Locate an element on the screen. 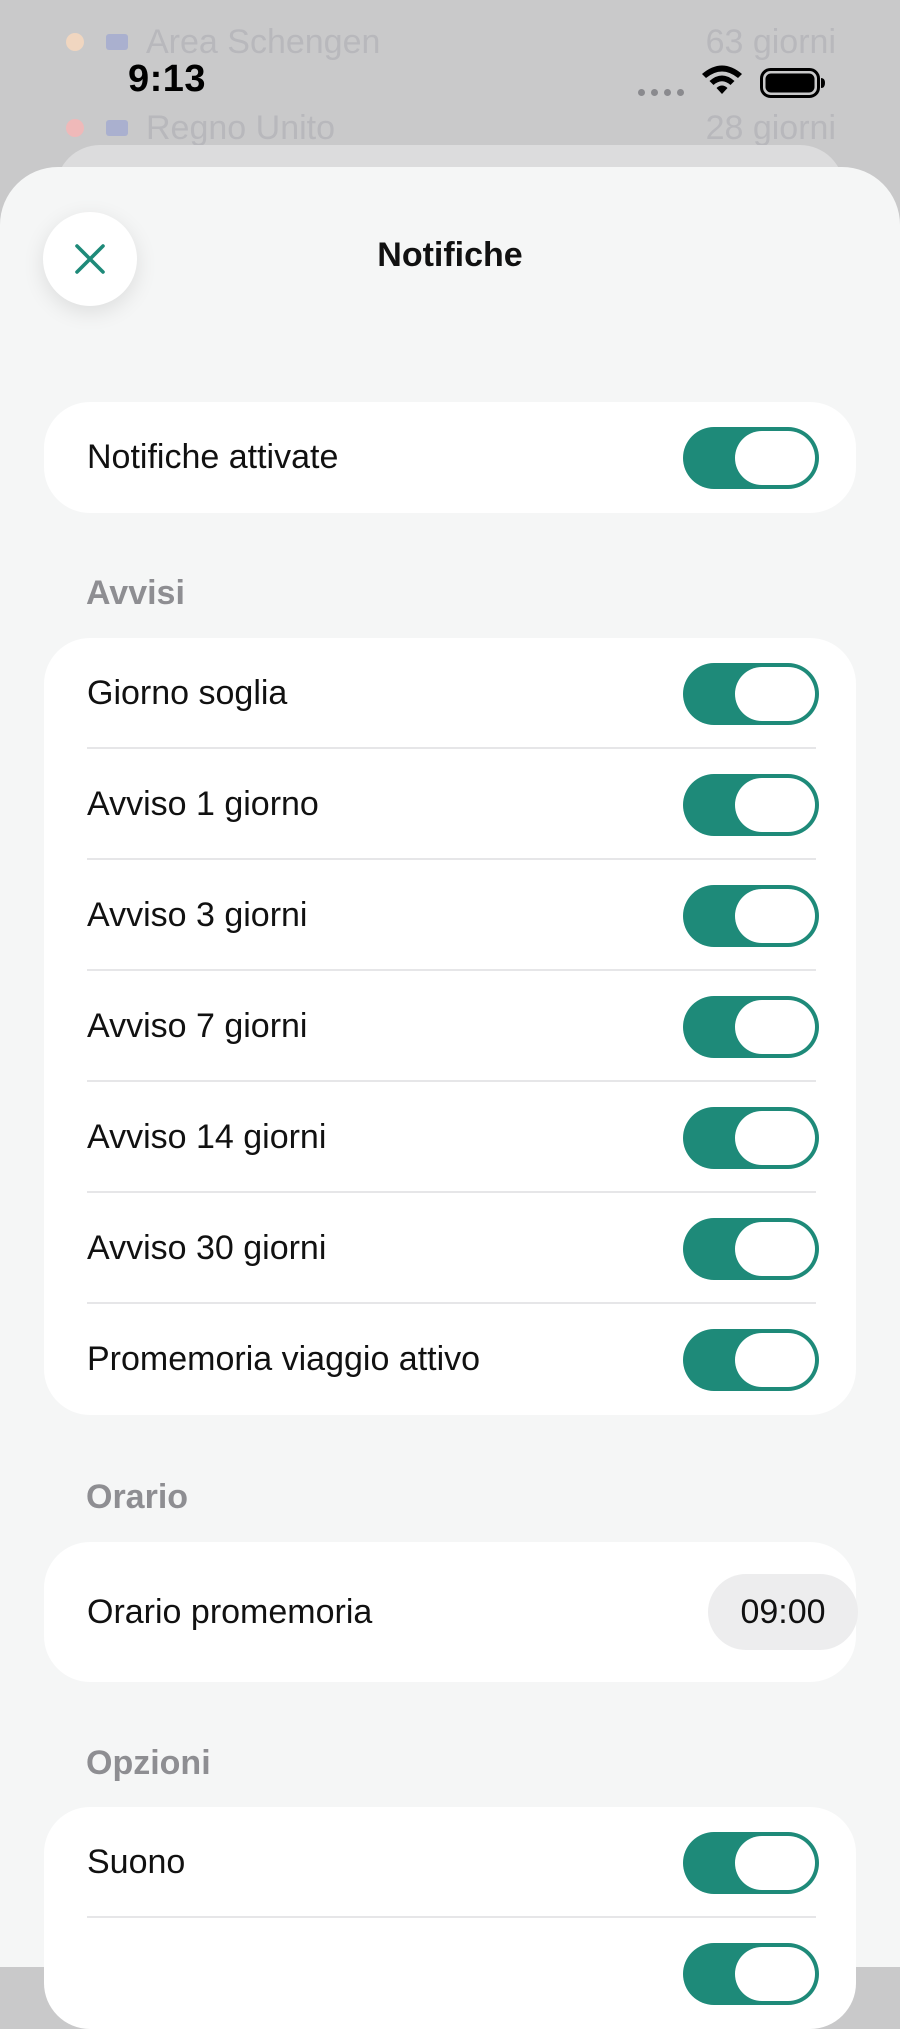 Image resolution: width=900 pixels, height=2029 pixels. orario-promemoria-label: Orario promemoria is located at coordinates (230, 1611).